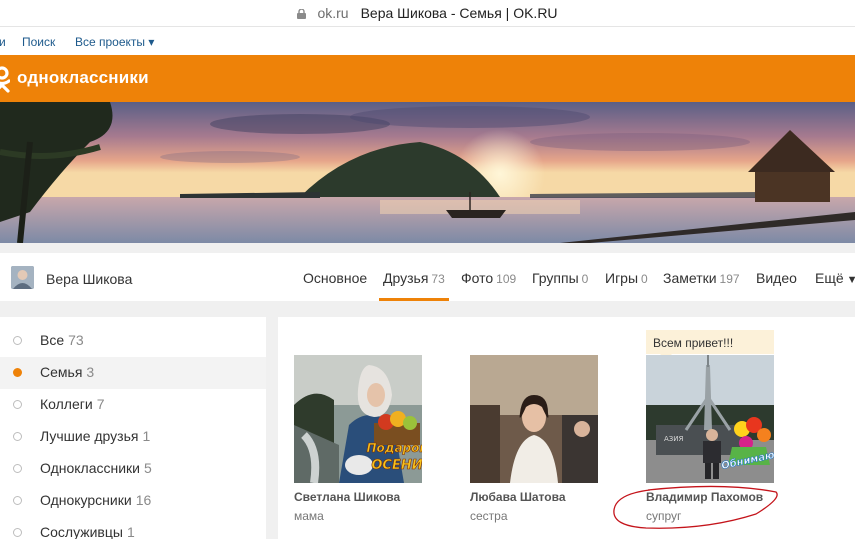  I want to click on friend-relation: супруг, so click(664, 516).